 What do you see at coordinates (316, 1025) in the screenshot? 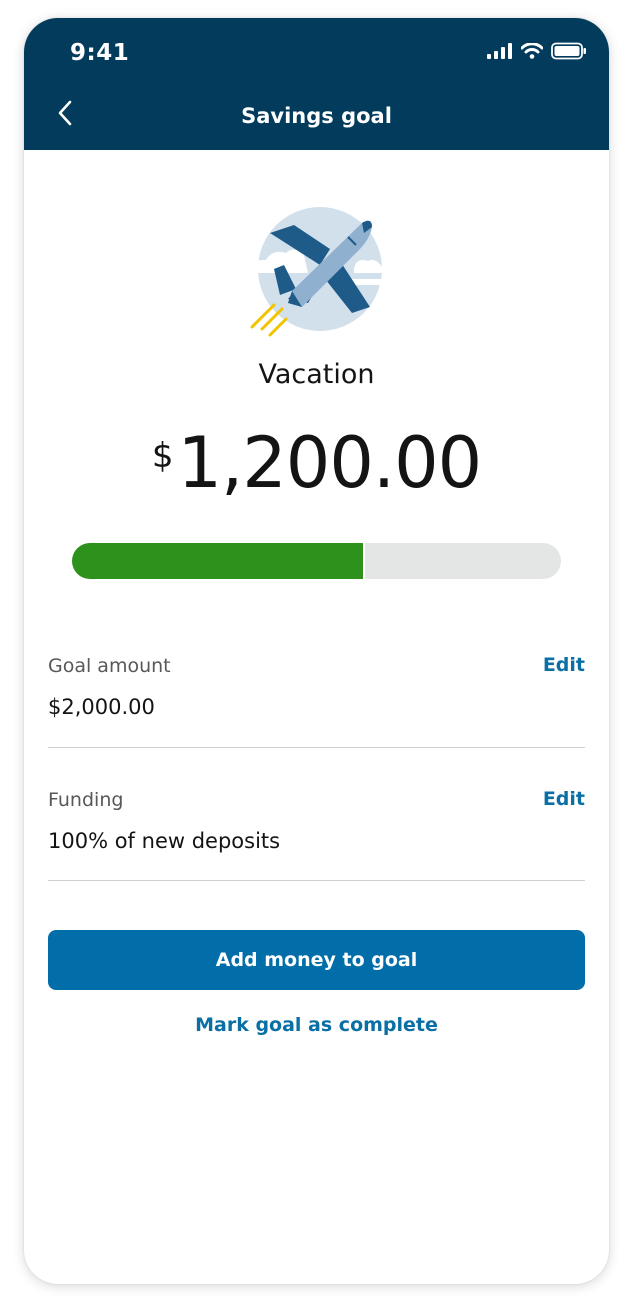
I see `mark-complete-link: Mark goal as complete` at bounding box center [316, 1025].